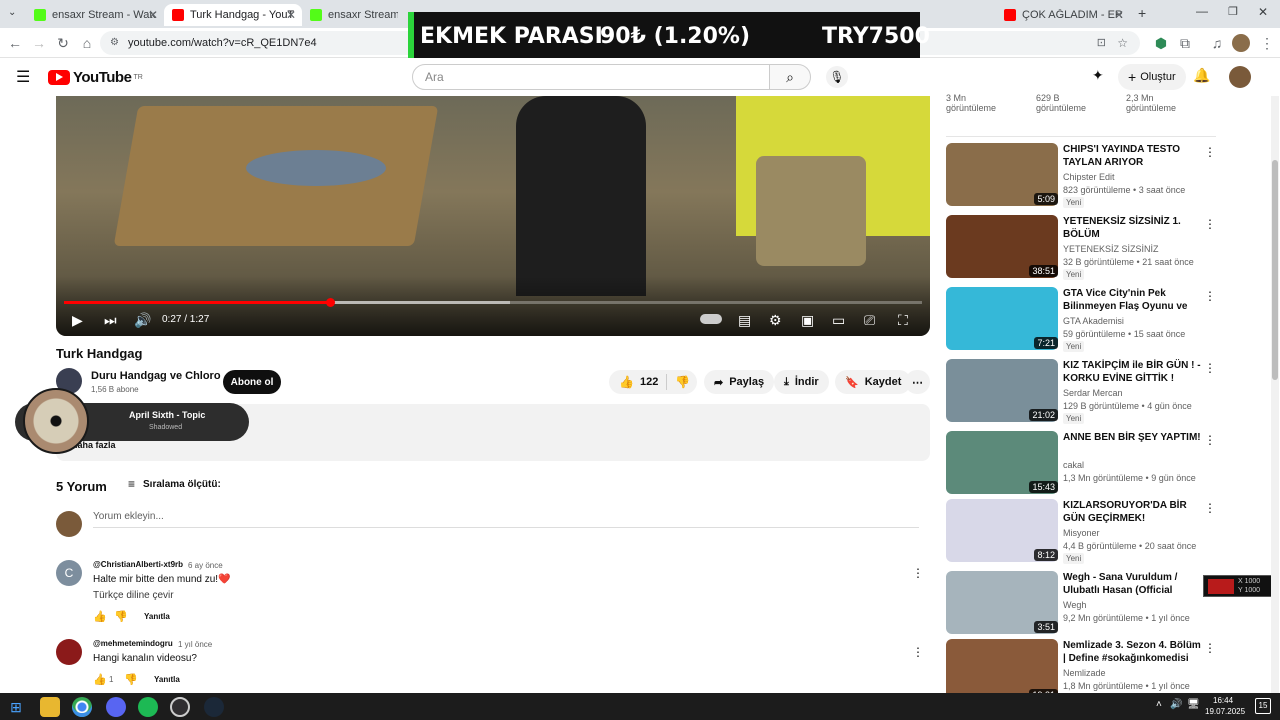 Image resolution: width=1280 pixels, height=720 pixels. Describe the element at coordinates (87, 43) in the screenshot. I see `home-icon: ⌂` at that location.